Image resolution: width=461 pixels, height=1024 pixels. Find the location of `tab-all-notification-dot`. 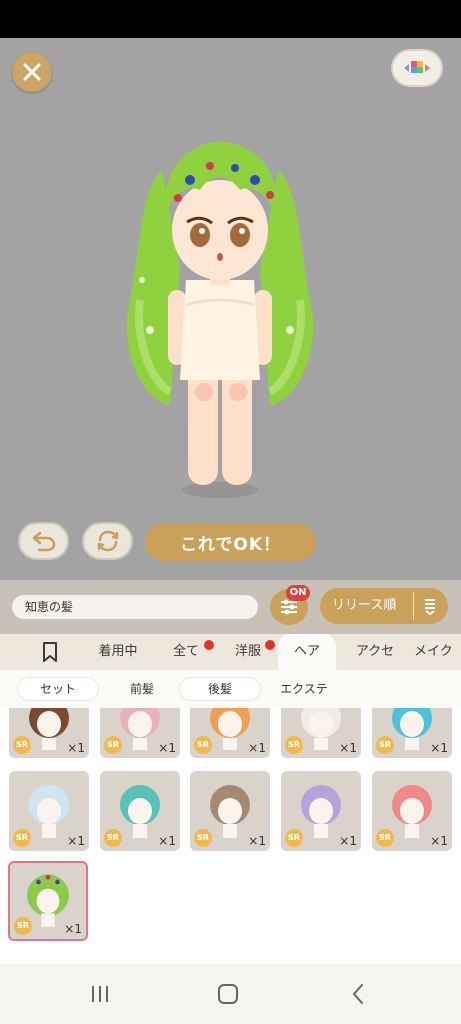

tab-all-notification-dot is located at coordinates (209, 645).